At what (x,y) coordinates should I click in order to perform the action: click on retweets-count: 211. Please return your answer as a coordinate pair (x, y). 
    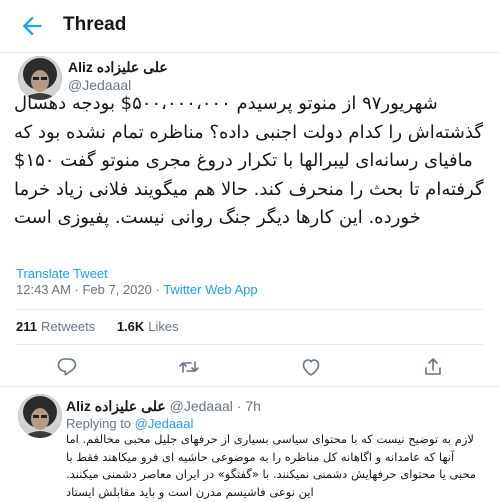
    Looking at the image, I should click on (26, 326).